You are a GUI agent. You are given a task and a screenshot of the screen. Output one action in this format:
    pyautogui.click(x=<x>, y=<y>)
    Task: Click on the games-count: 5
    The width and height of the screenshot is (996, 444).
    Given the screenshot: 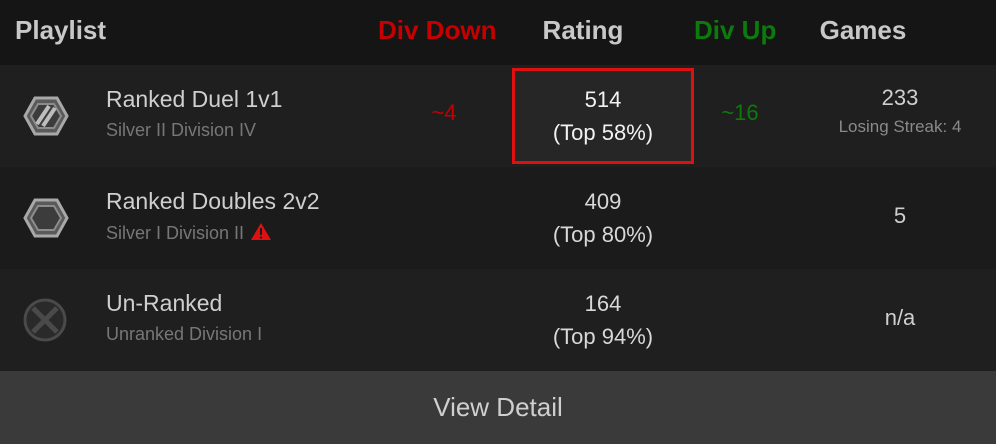 What is the action you would take?
    pyautogui.click(x=900, y=215)
    